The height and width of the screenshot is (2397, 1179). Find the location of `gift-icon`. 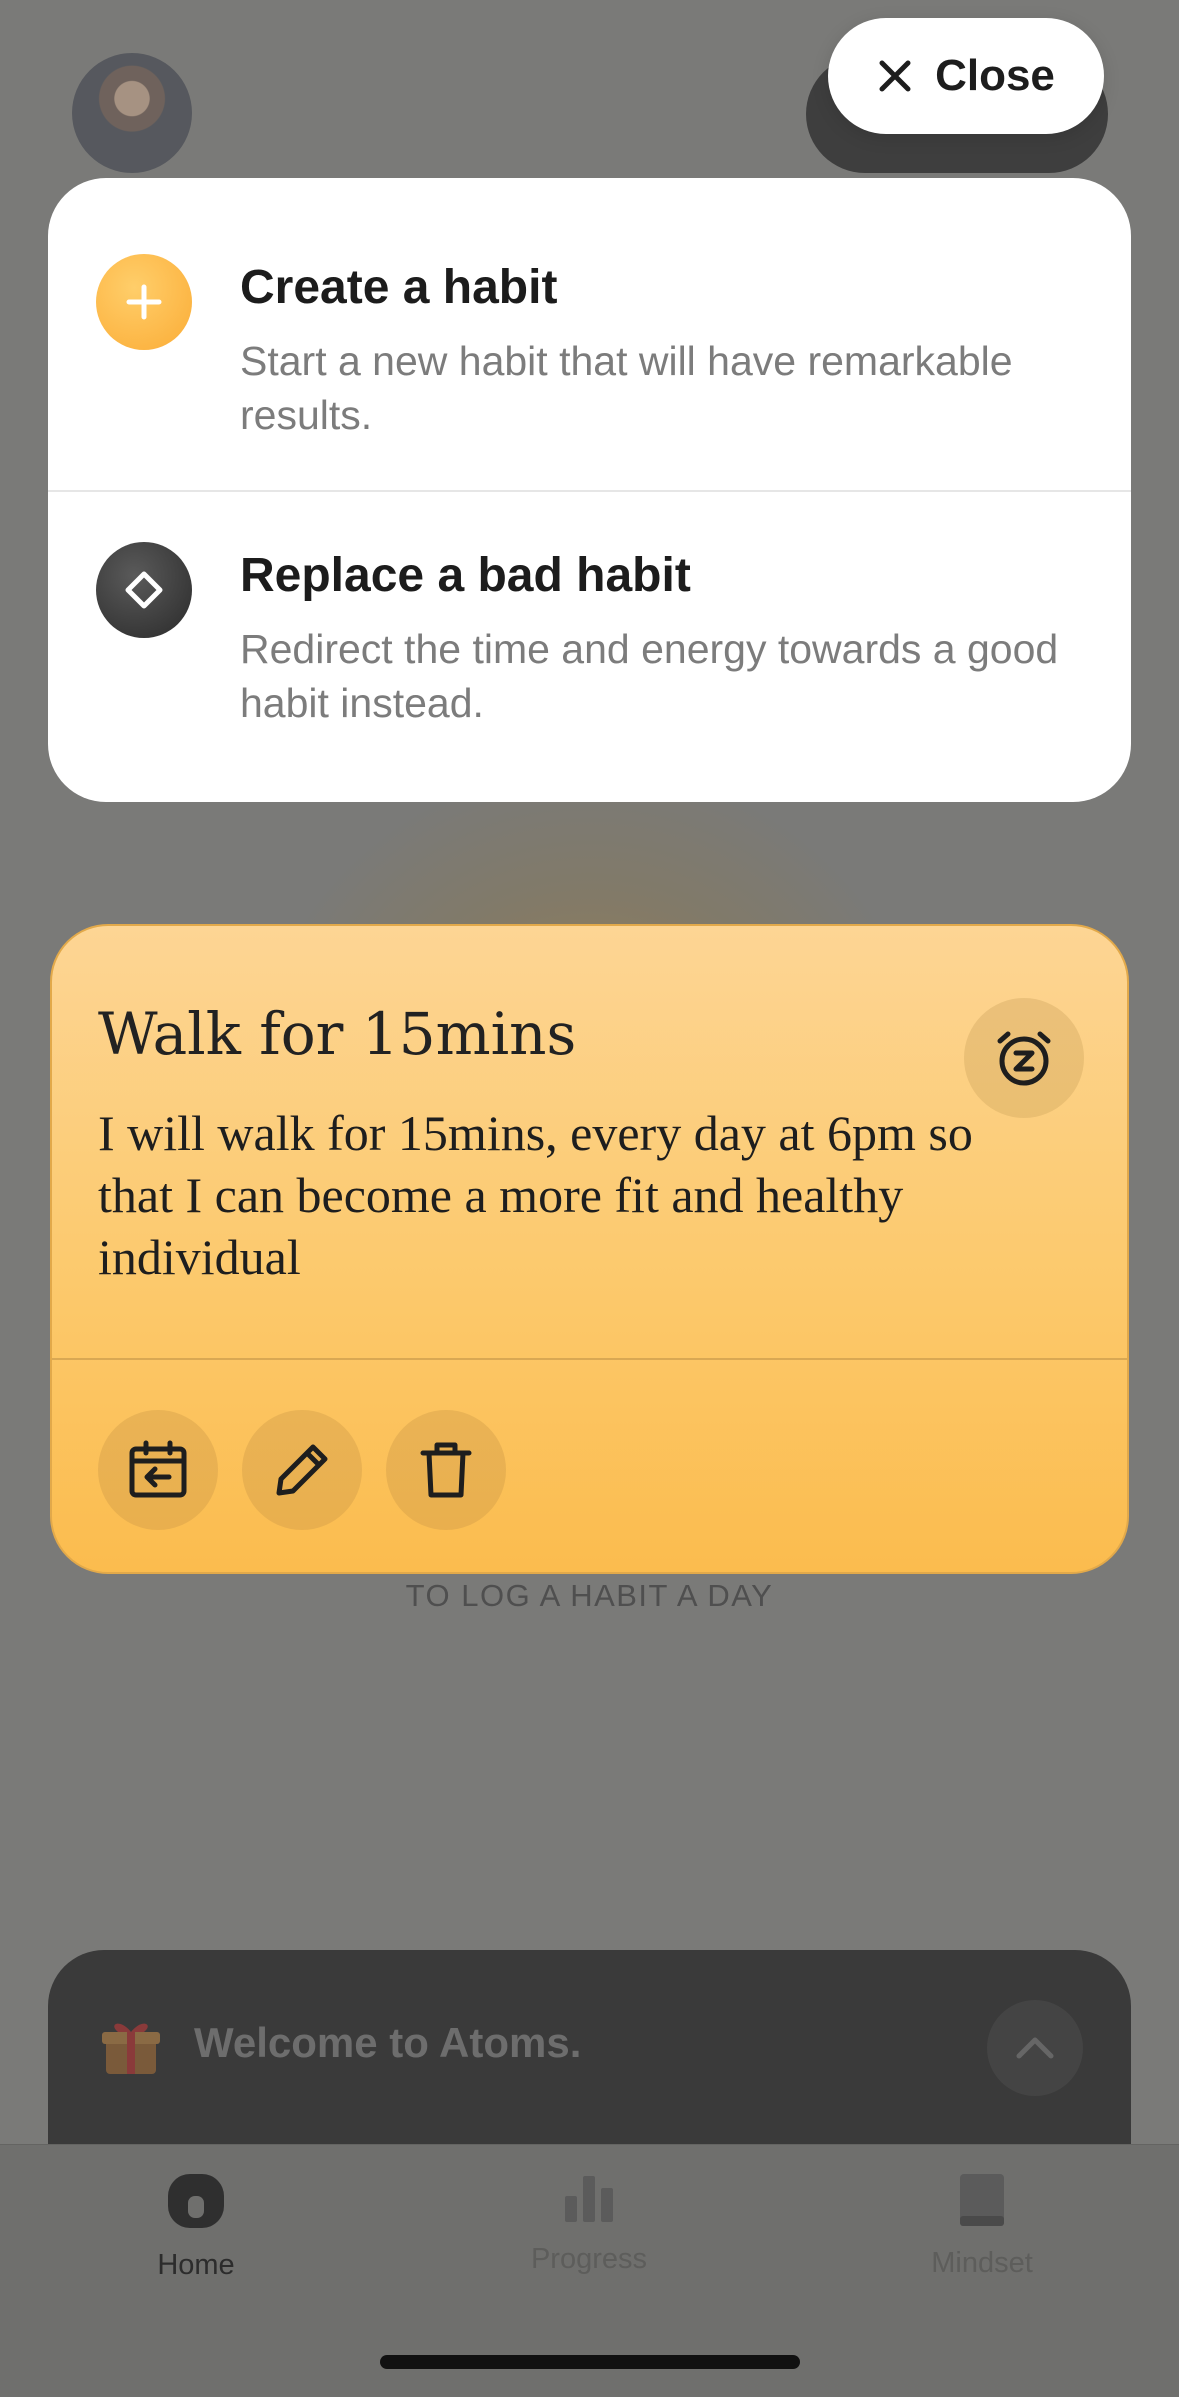

gift-icon is located at coordinates (131, 2048).